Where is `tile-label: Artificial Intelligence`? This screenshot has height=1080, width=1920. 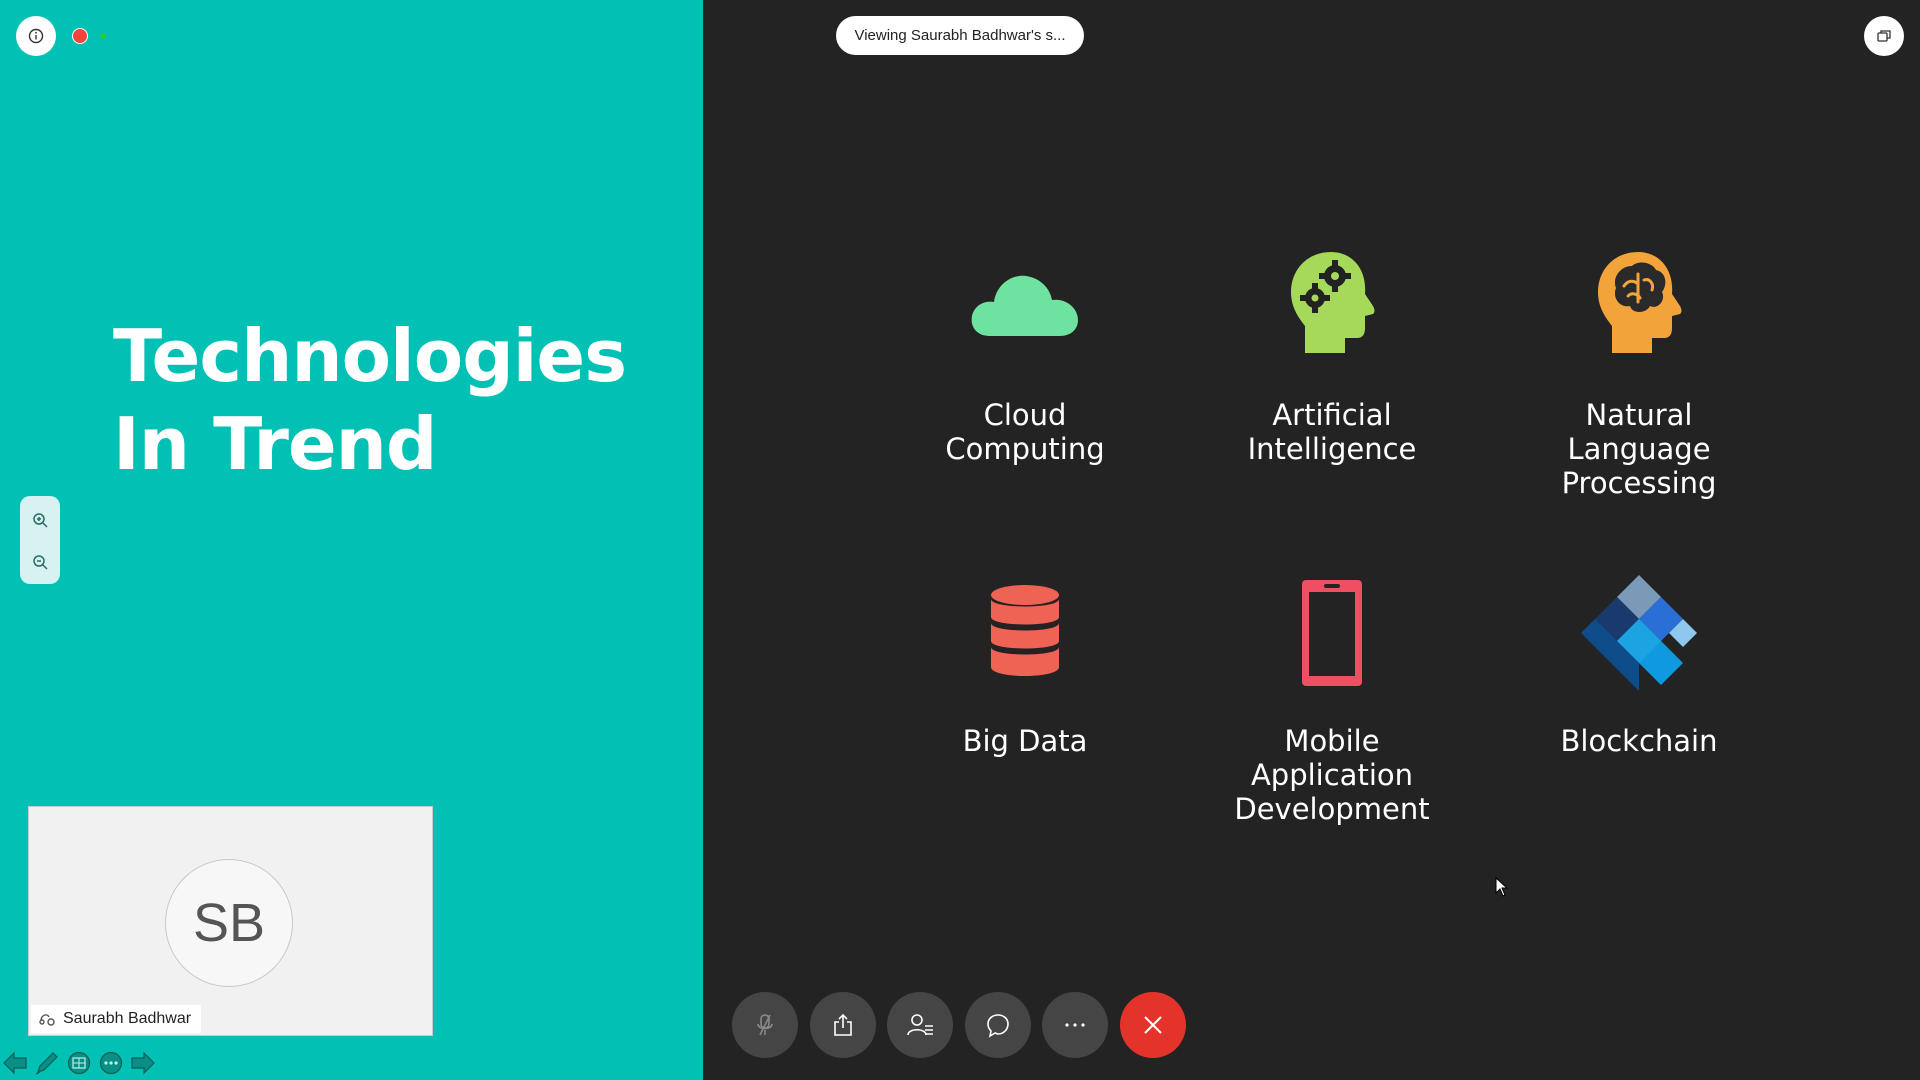 tile-label: Artificial Intelligence is located at coordinates (1332, 432).